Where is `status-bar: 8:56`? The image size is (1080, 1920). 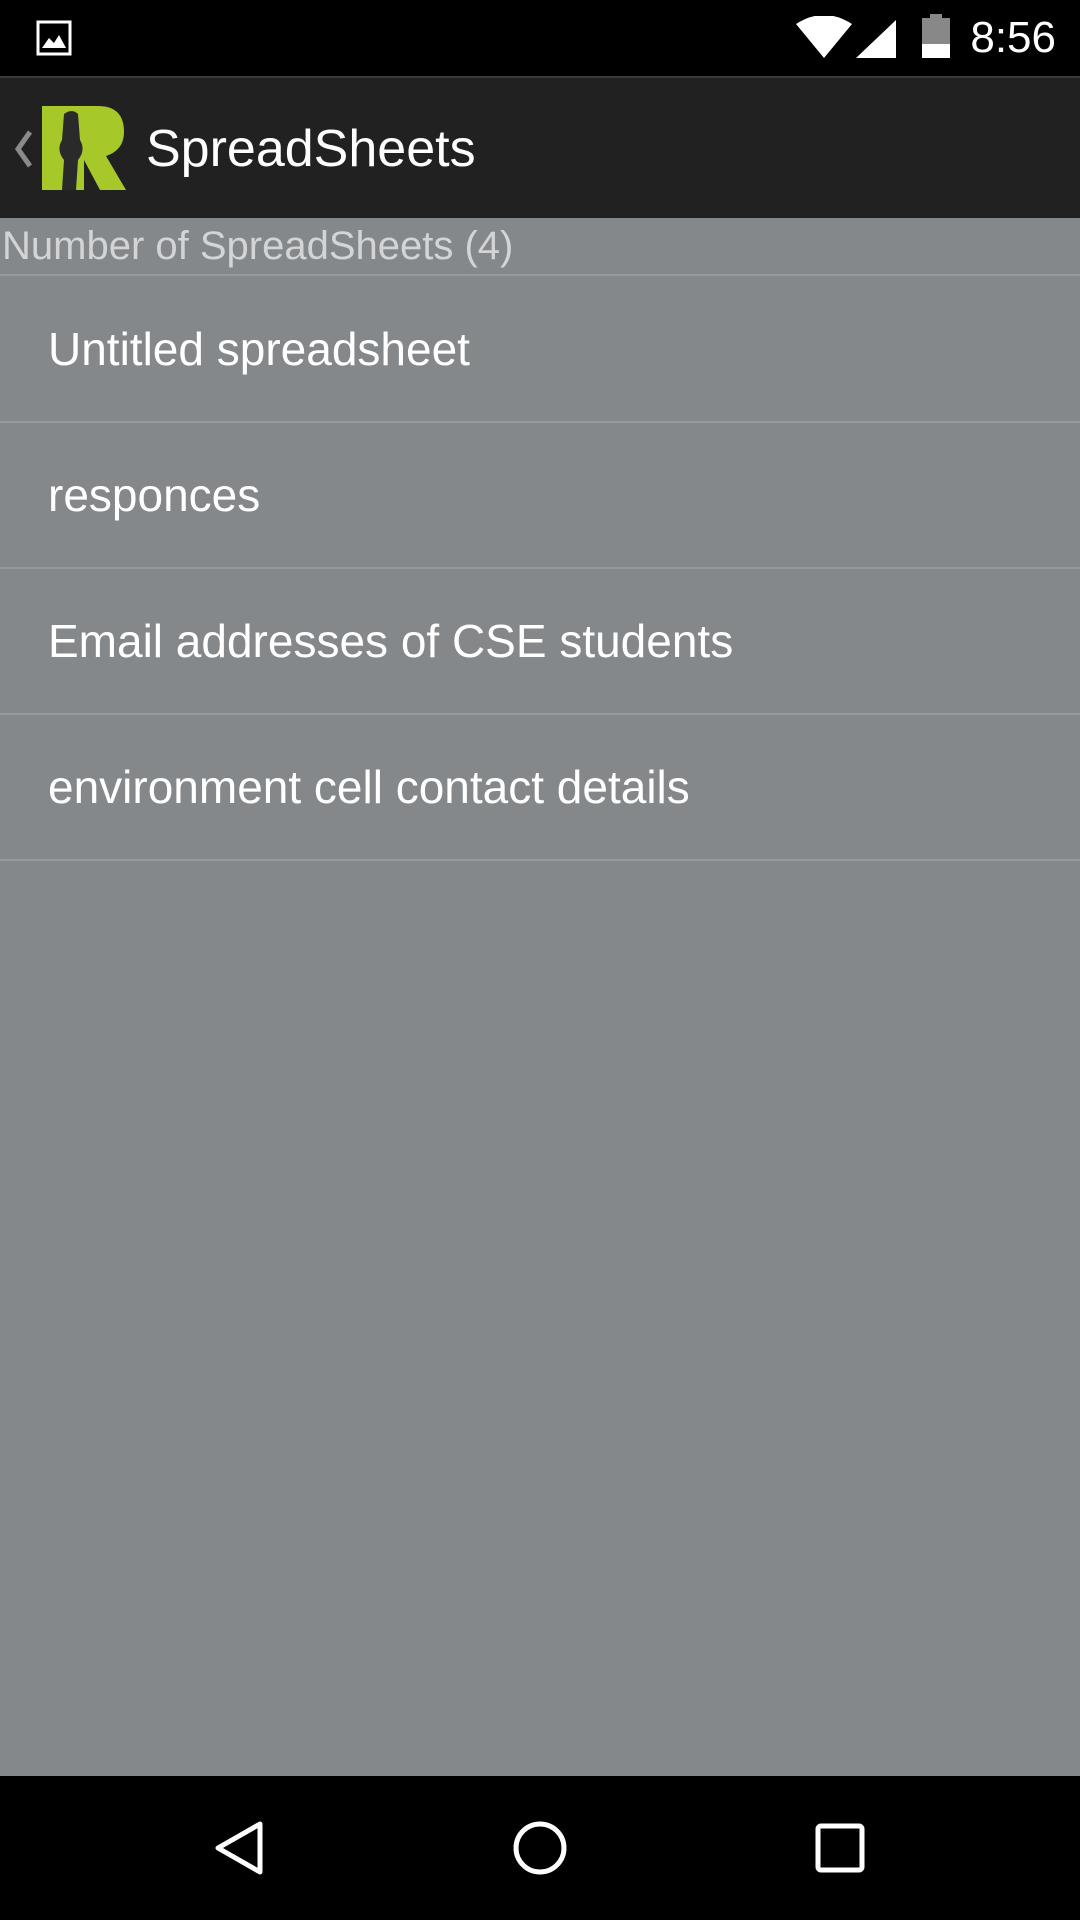 status-bar: 8:56 is located at coordinates (540, 38).